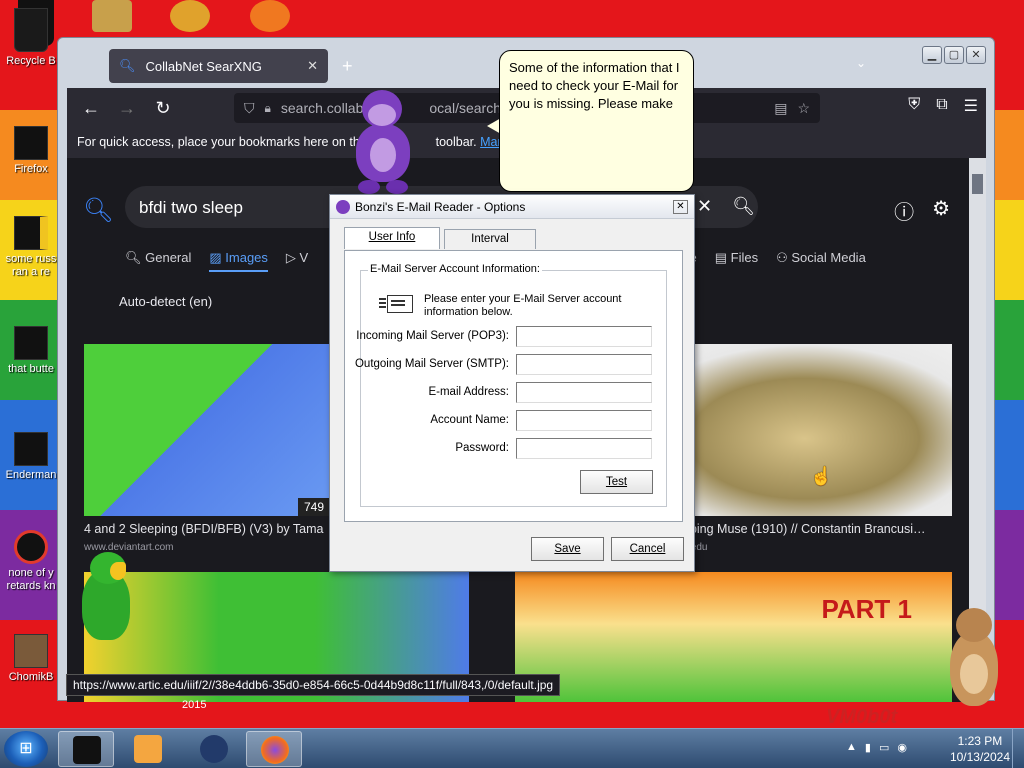 The width and height of the screenshot is (1024, 768). Describe the element at coordinates (584, 336) in the screenshot. I see `pop3-input` at that location.